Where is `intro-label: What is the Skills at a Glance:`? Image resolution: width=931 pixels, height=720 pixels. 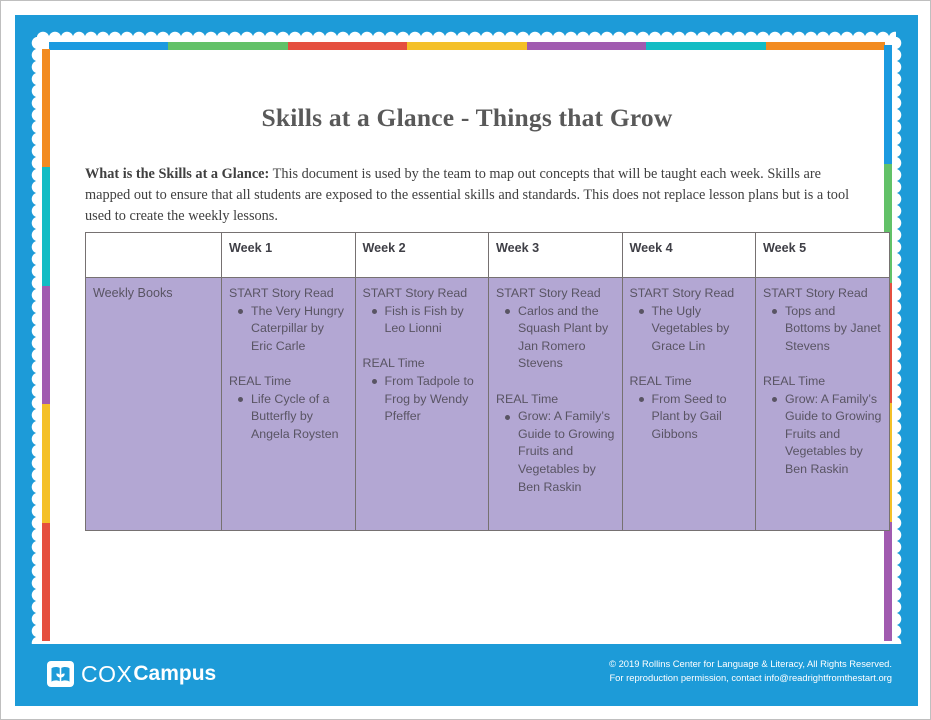 intro-label: What is the Skills at a Glance: is located at coordinates (177, 174).